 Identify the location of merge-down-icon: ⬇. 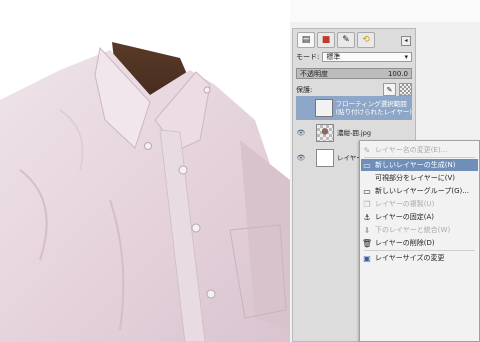
(367, 230).